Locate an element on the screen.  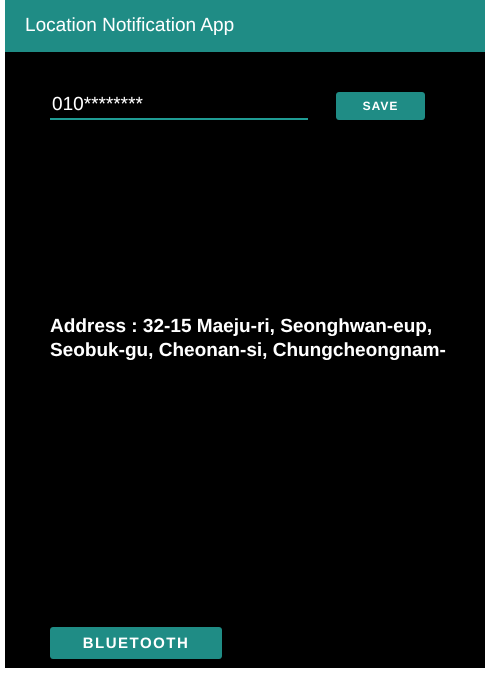
save-button: SAVE is located at coordinates (380, 106).